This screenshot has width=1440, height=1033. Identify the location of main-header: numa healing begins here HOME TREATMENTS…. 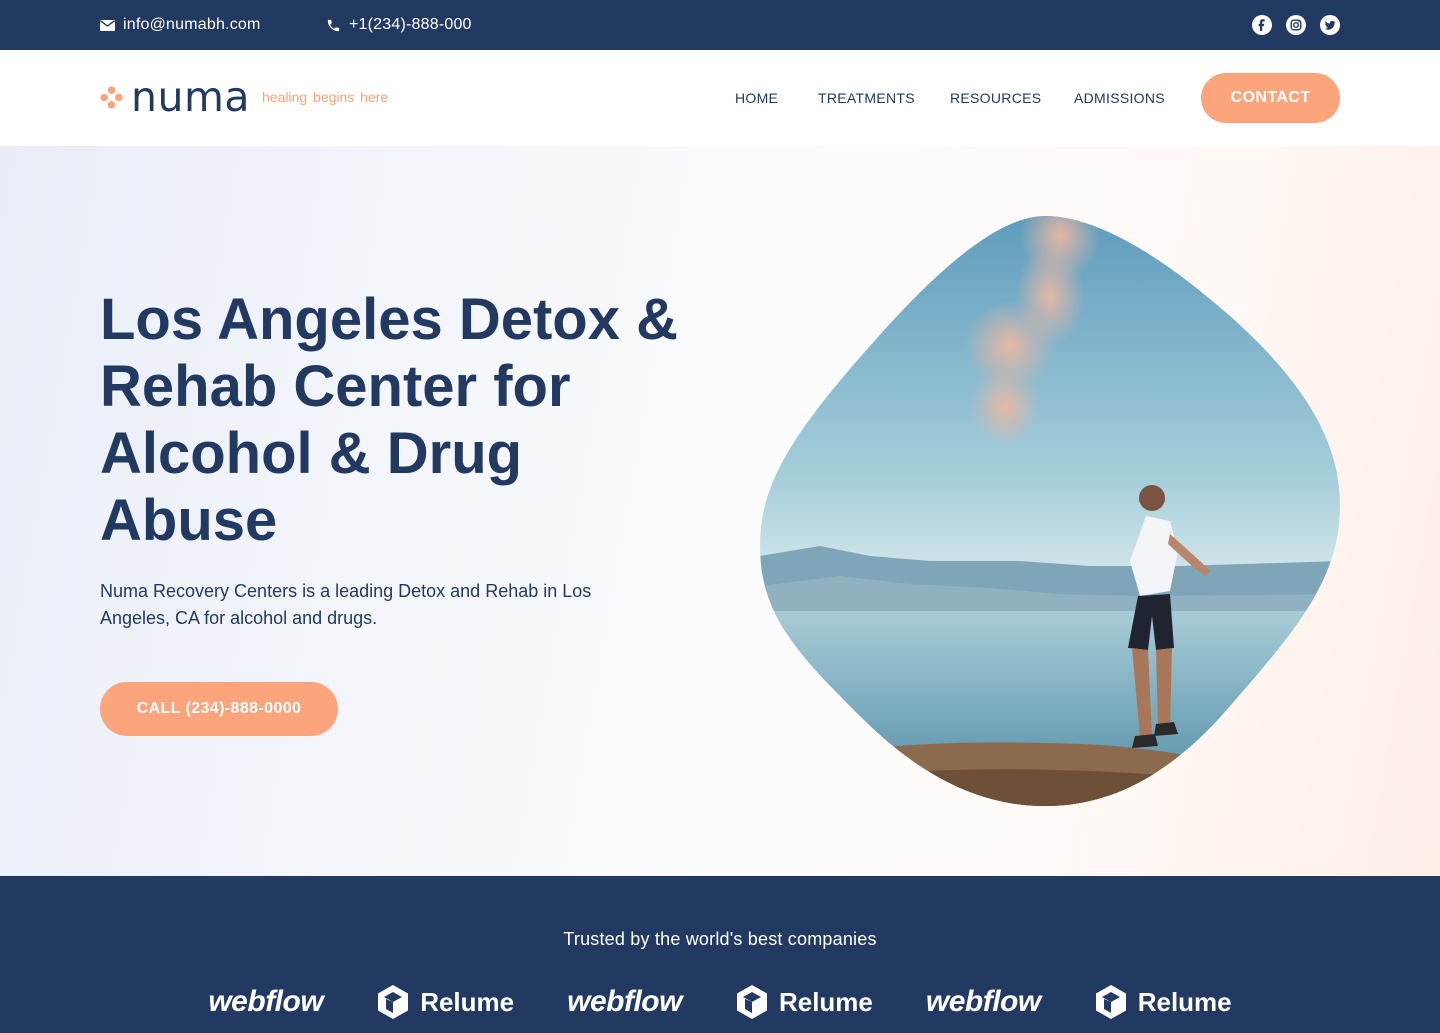
(720, 98).